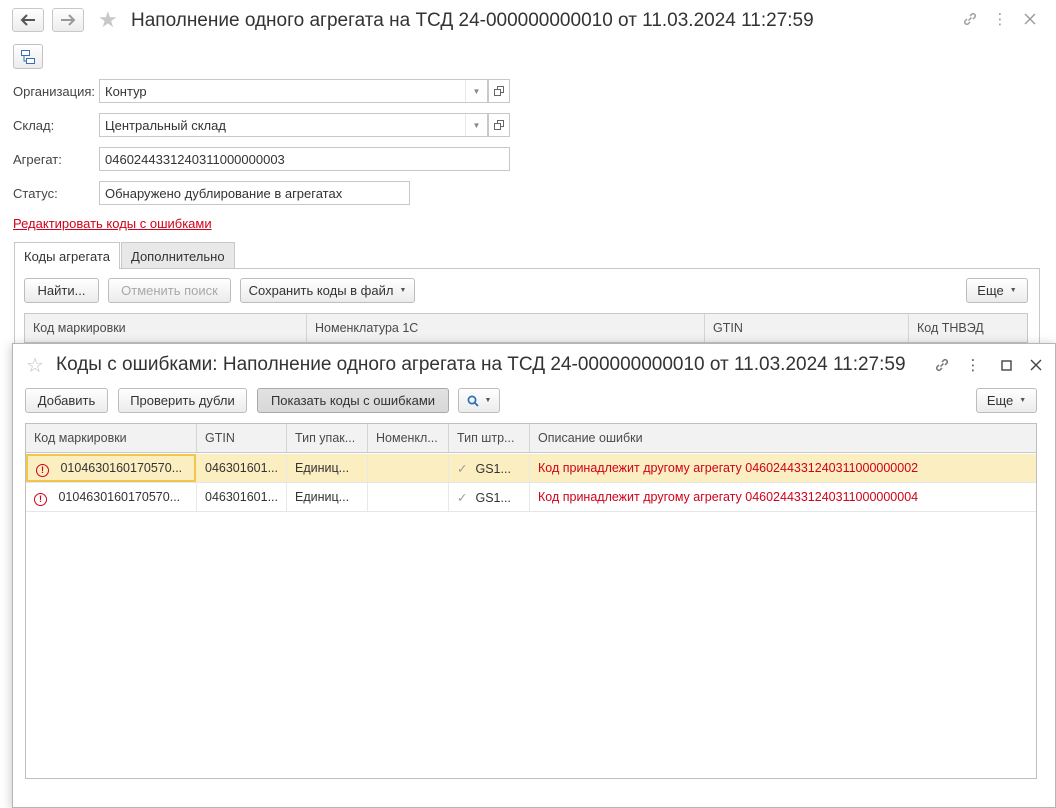  What do you see at coordinates (178, 255) in the screenshot?
I see `tab-additional: Дополнительно` at bounding box center [178, 255].